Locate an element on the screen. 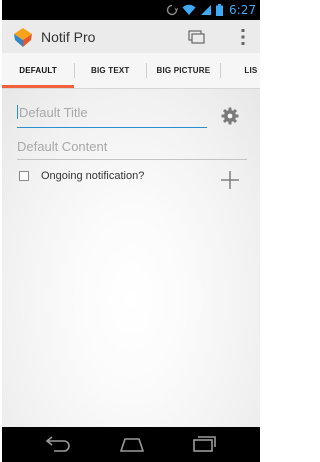  overflow-menu-icon is located at coordinates (243, 37).